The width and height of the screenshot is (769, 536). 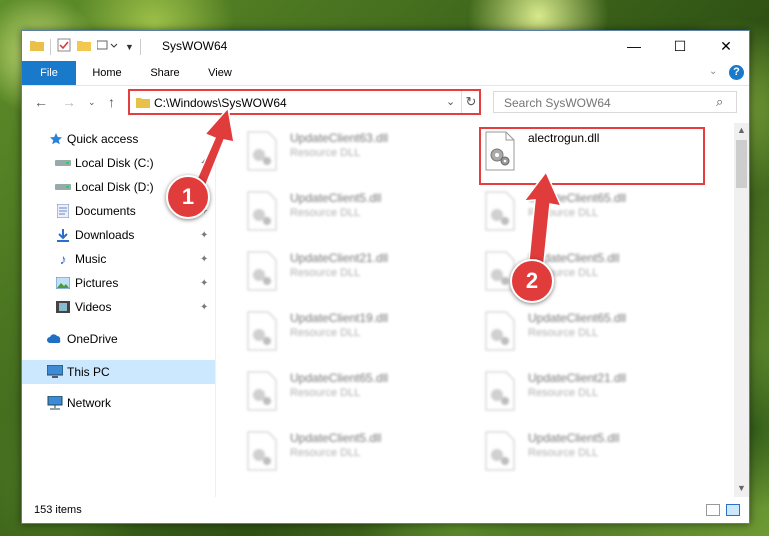 I want to click on forward-arrow-icon: →, so click(x=69, y=102).